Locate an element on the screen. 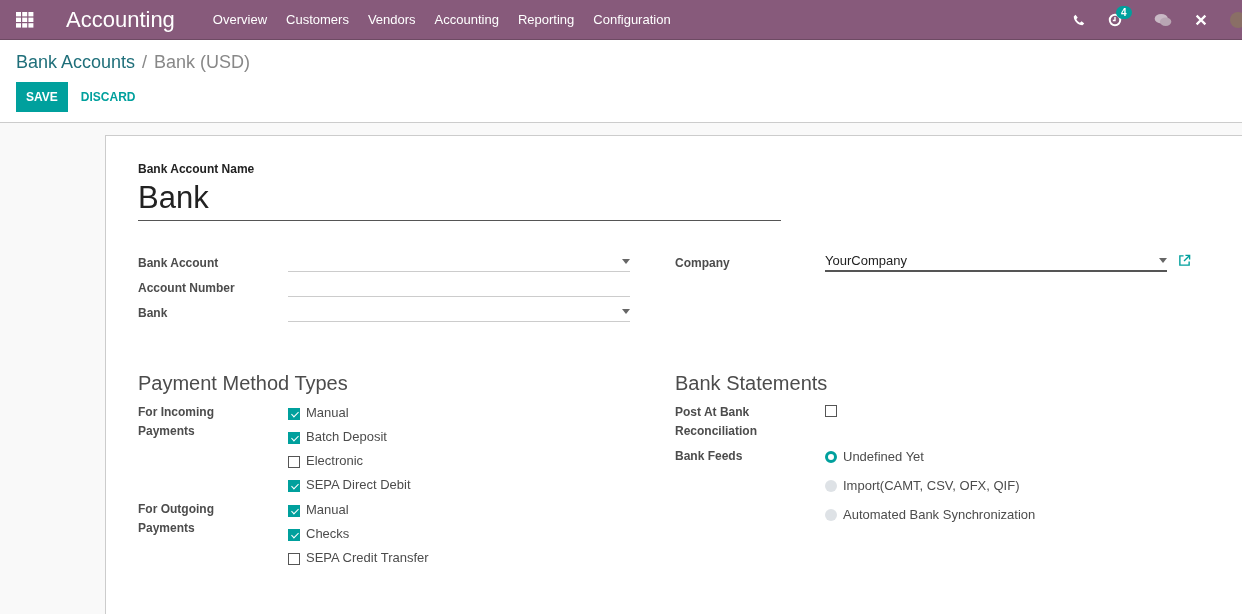  menu-item: Accounting is located at coordinates (466, 19).